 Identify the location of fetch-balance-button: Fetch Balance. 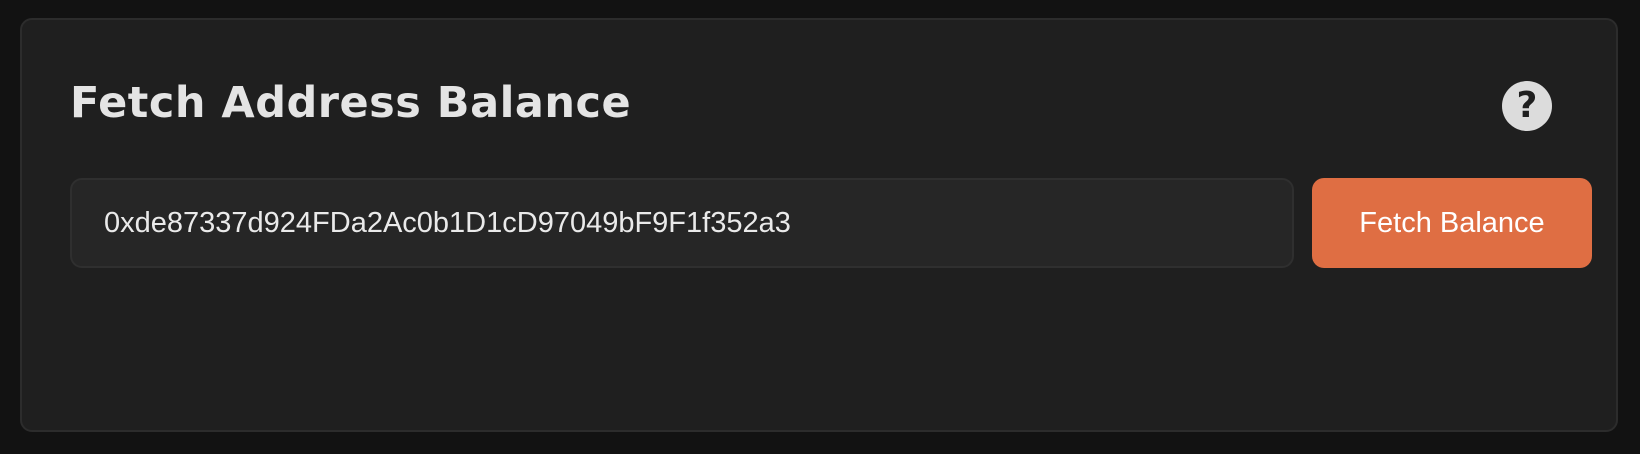
(1452, 223).